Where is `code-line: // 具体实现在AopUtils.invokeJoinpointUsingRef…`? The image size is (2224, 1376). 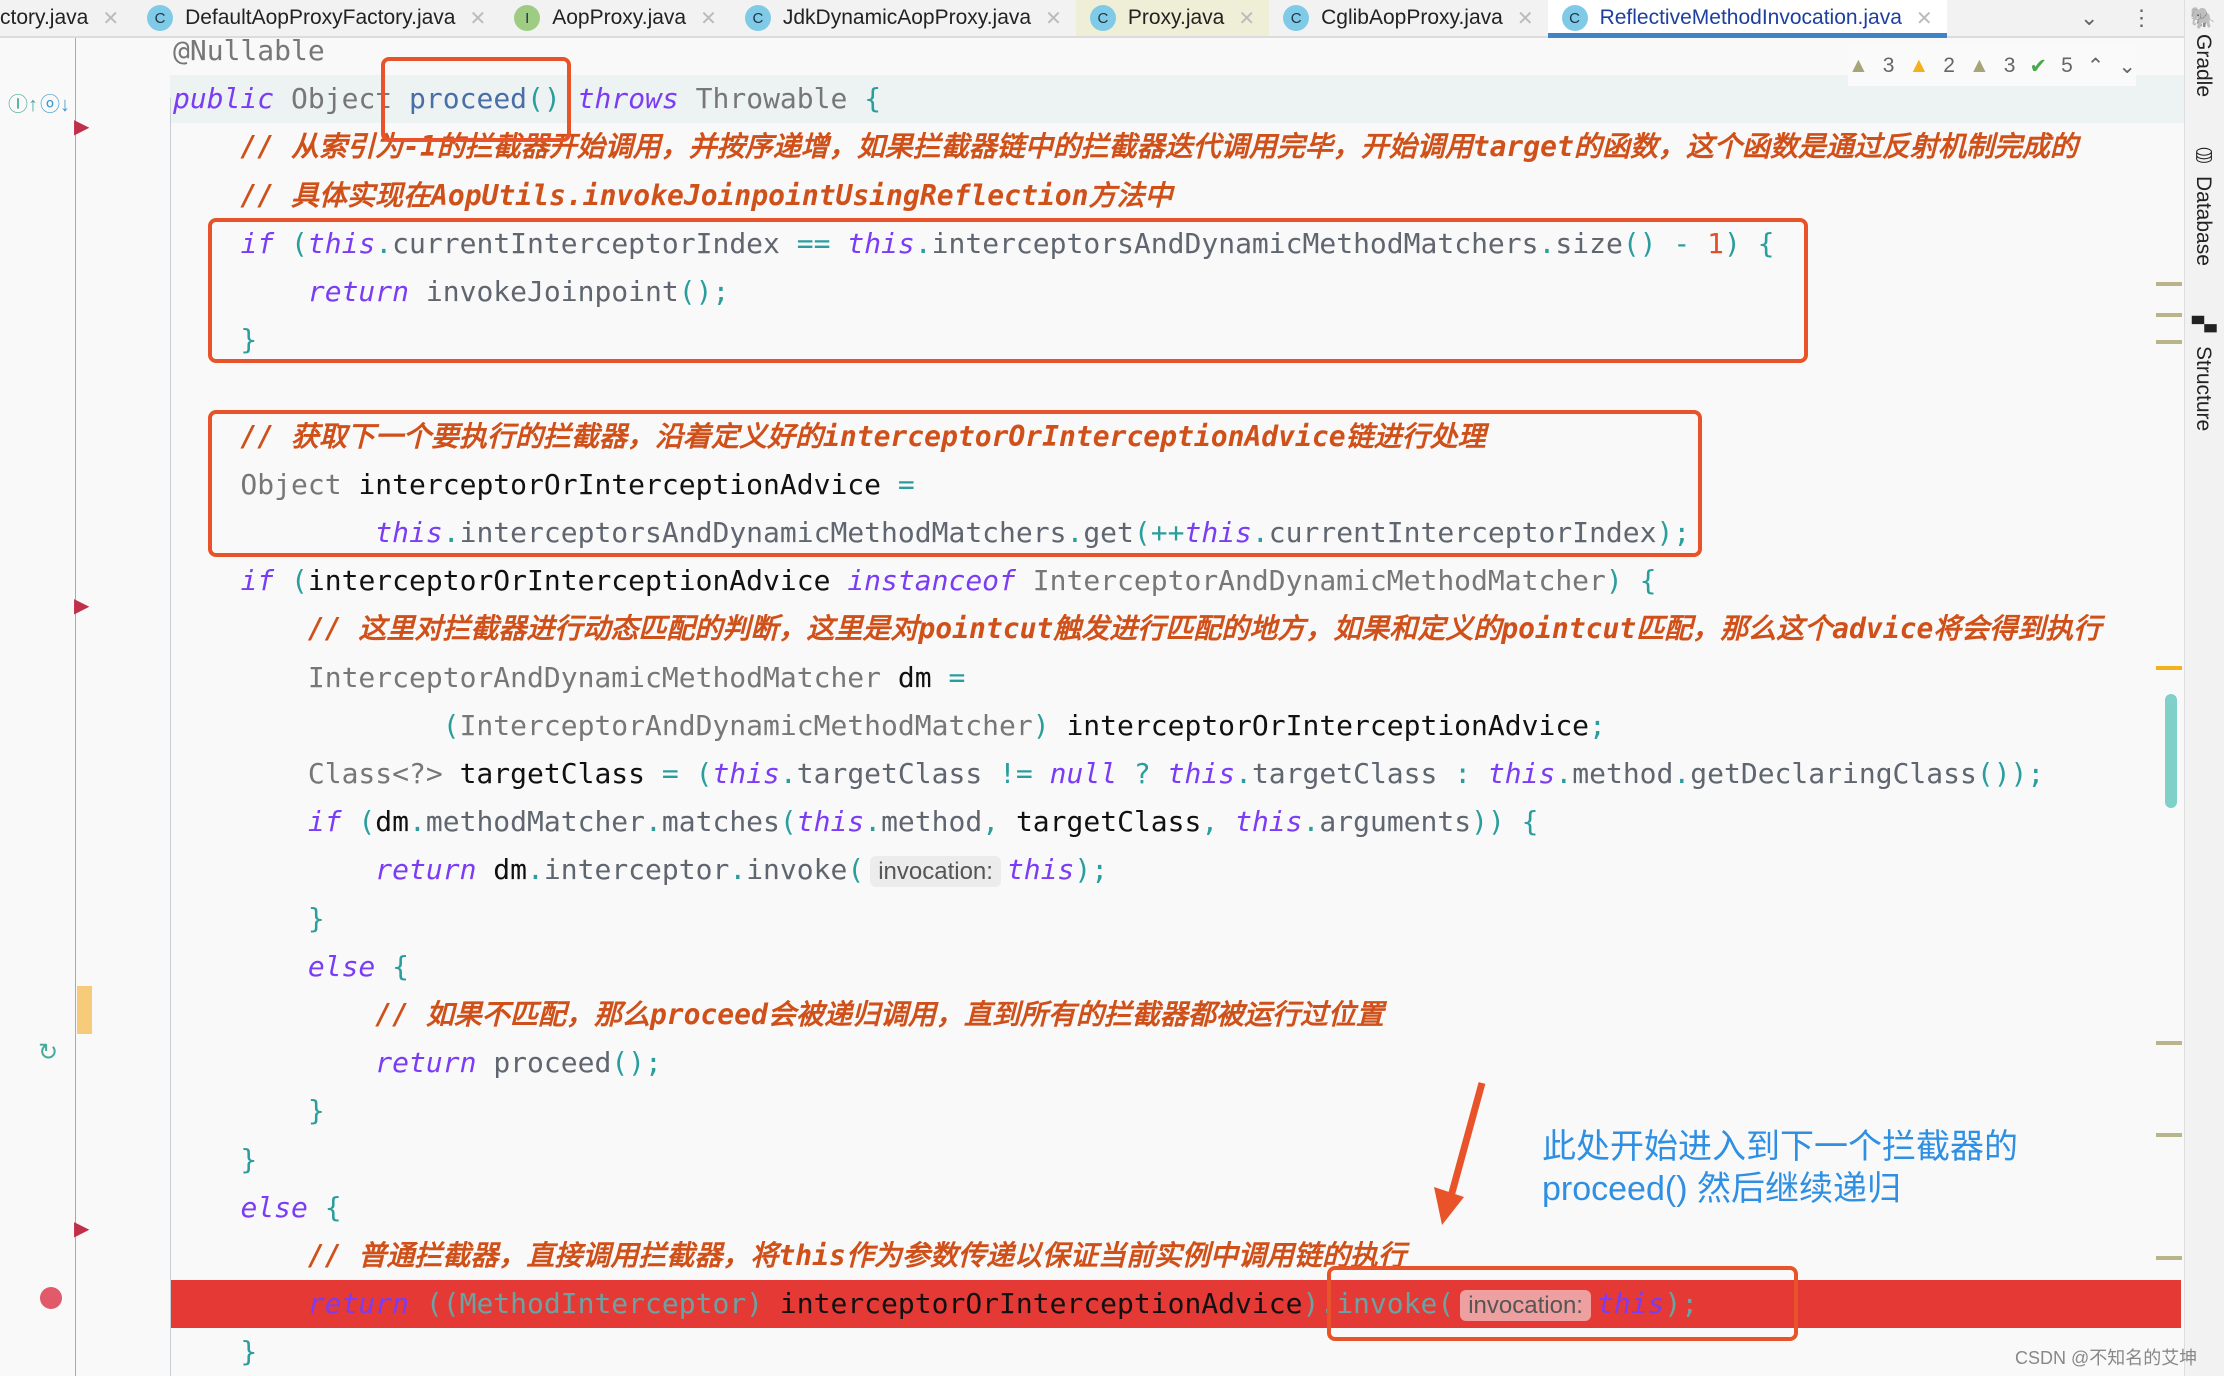
code-line: // 具体实现在AopUtils.invokeJoinpointUsingRef… is located at coordinates (1092, 196).